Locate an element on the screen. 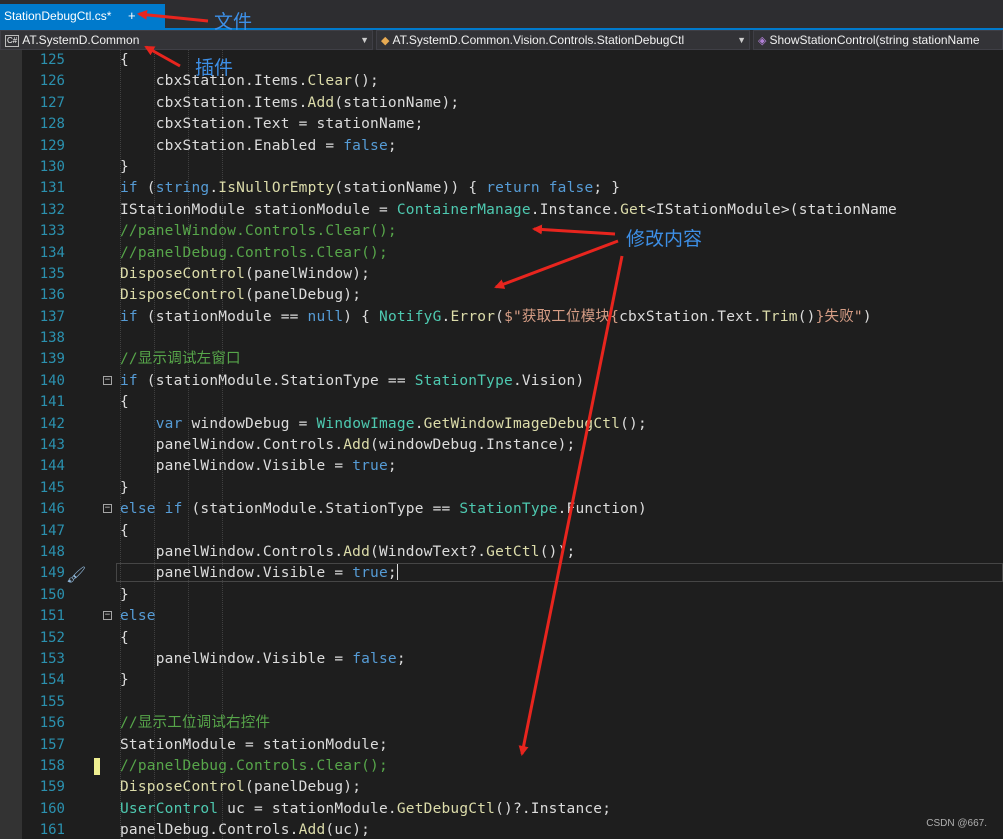 This screenshot has height=839, width=1003. code-line: 150} is located at coordinates (501, 595).